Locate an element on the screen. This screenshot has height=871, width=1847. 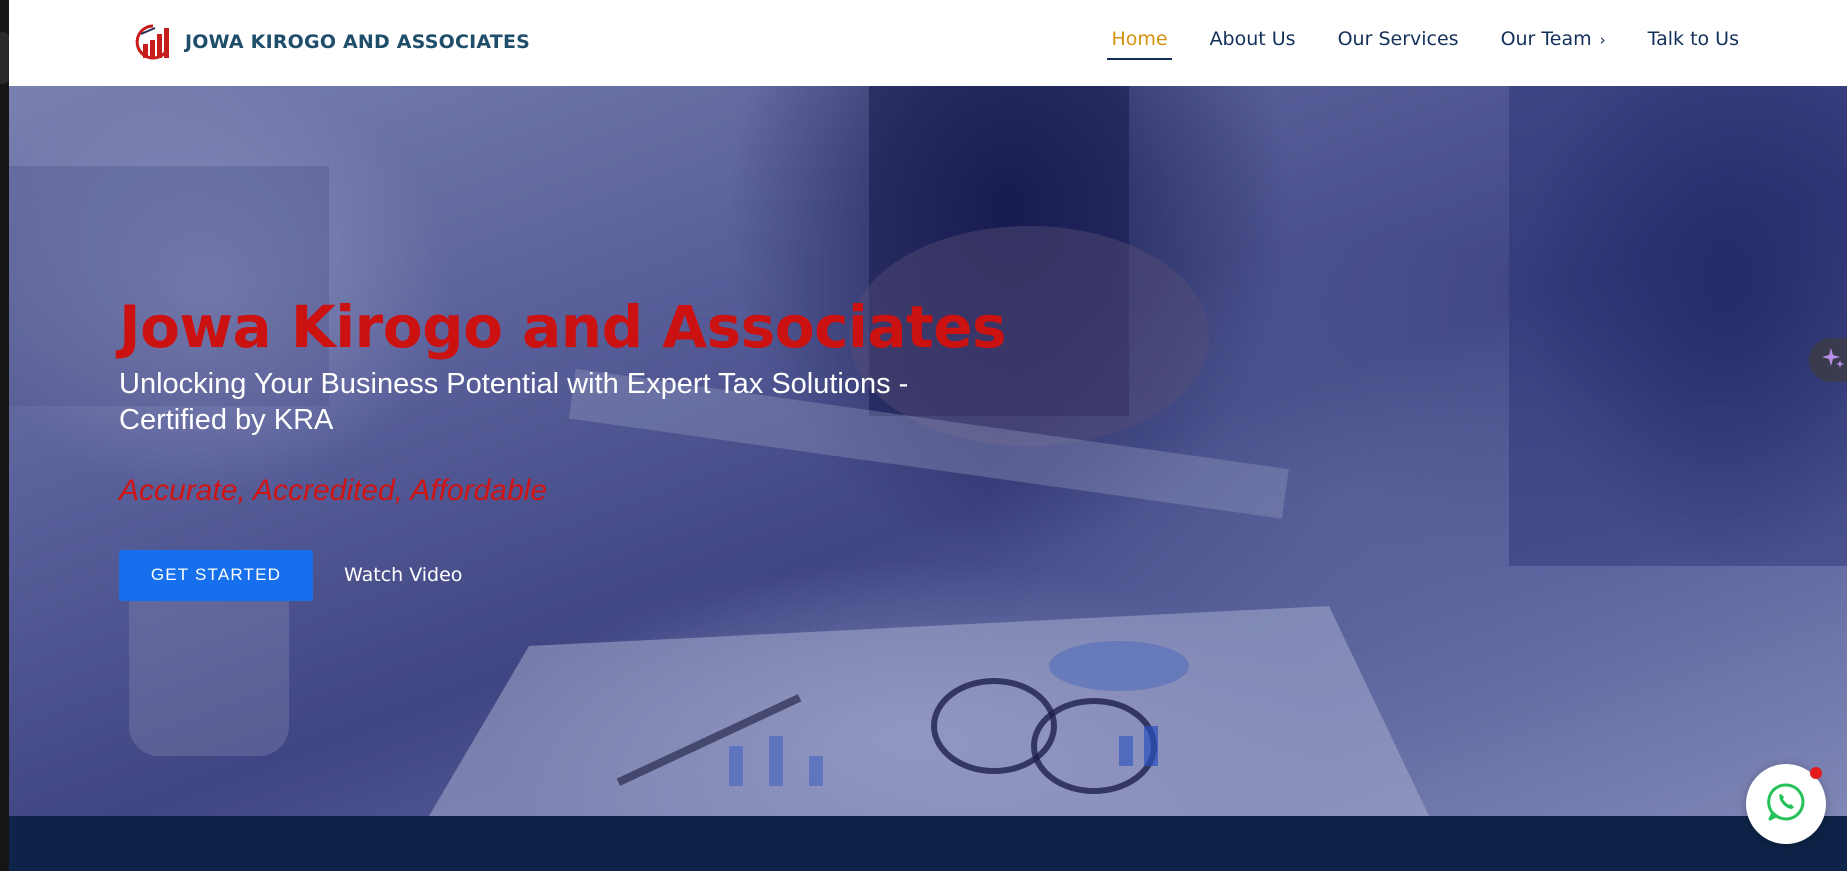
nav-our-services: Our Services is located at coordinates (1398, 44).